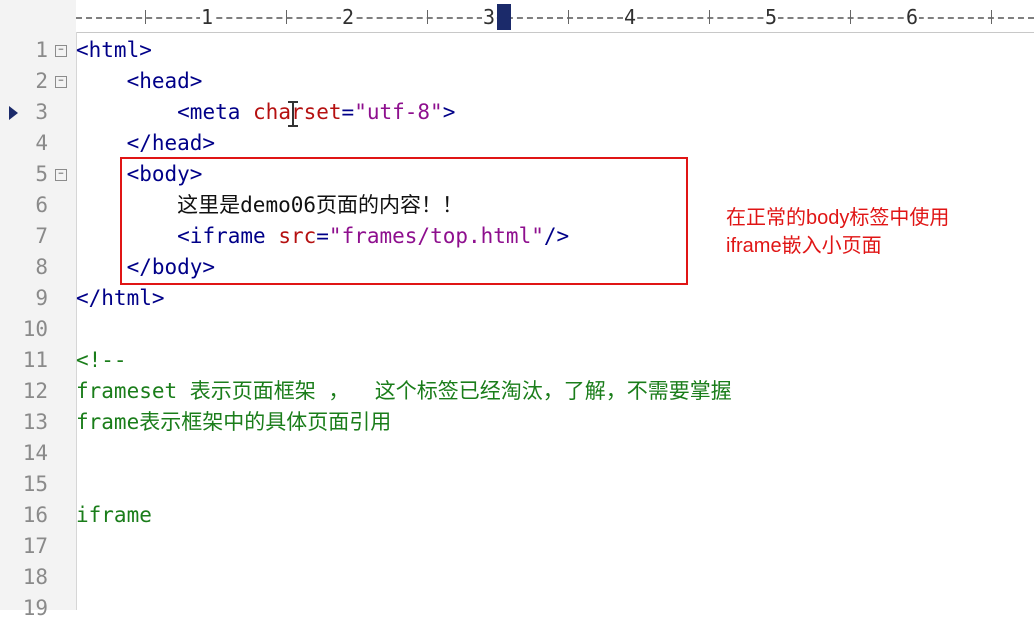  What do you see at coordinates (35, 484) in the screenshot?
I see `line-number: 15` at bounding box center [35, 484].